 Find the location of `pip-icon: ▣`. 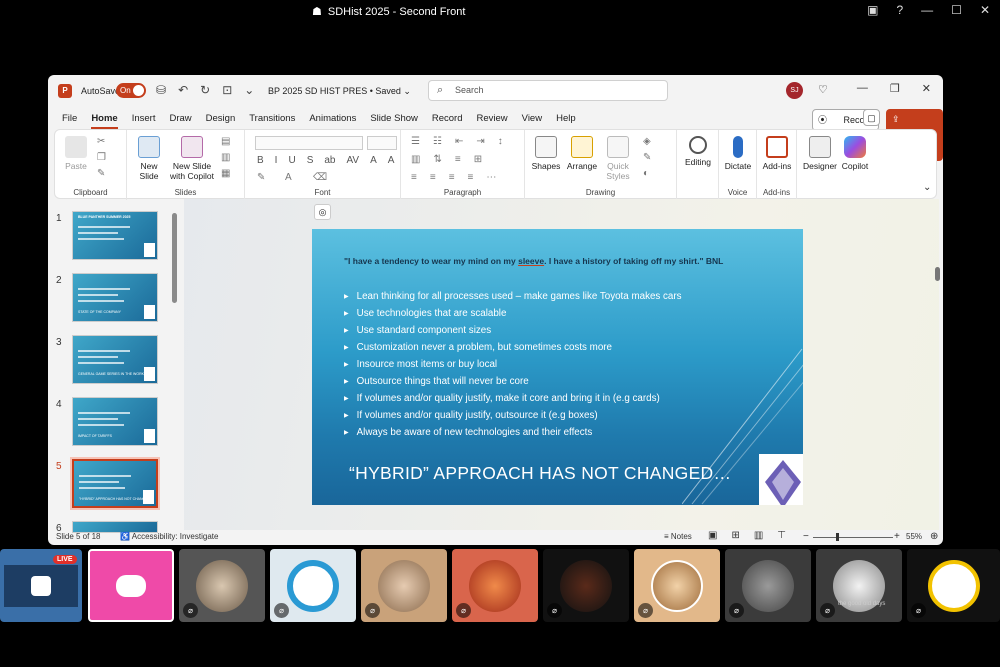

pip-icon: ▣ is located at coordinates (872, 10).